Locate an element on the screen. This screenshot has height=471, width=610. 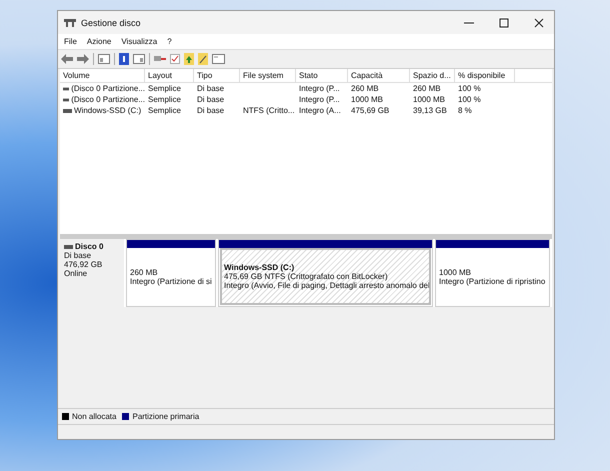
column-header: Volume is located at coordinates (102, 75).